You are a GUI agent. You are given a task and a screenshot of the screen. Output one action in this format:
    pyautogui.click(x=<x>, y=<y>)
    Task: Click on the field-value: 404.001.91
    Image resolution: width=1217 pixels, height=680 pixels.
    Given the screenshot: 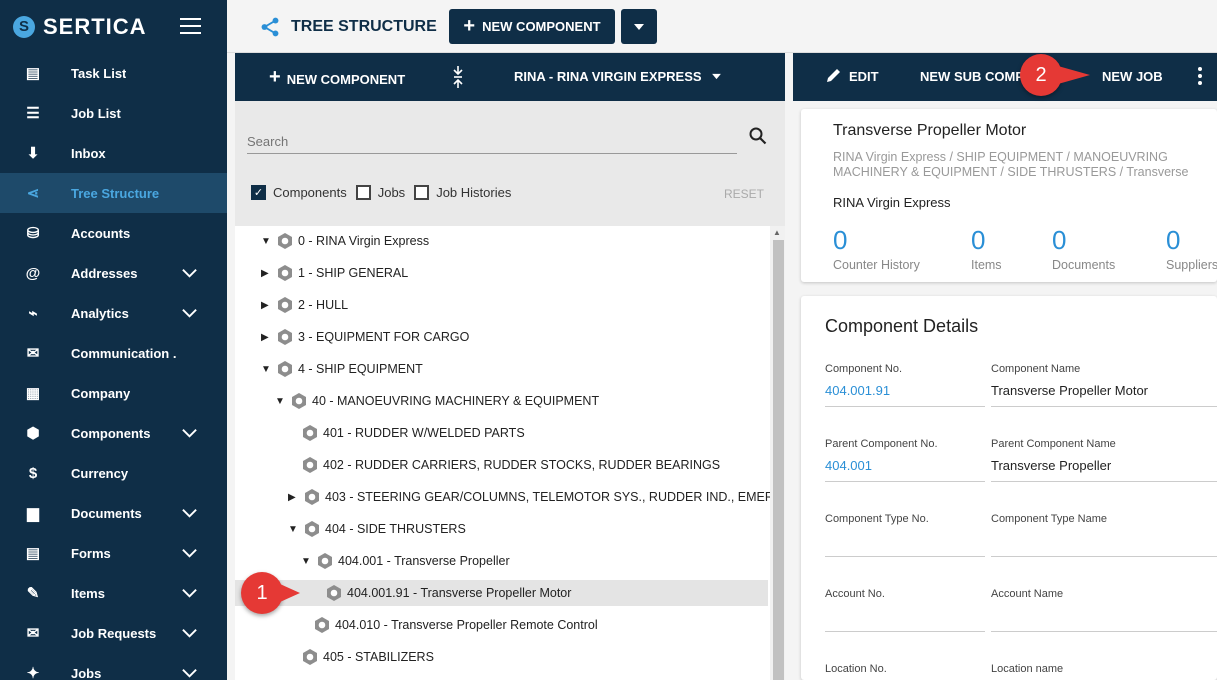 What is the action you would take?
    pyautogui.click(x=905, y=395)
    